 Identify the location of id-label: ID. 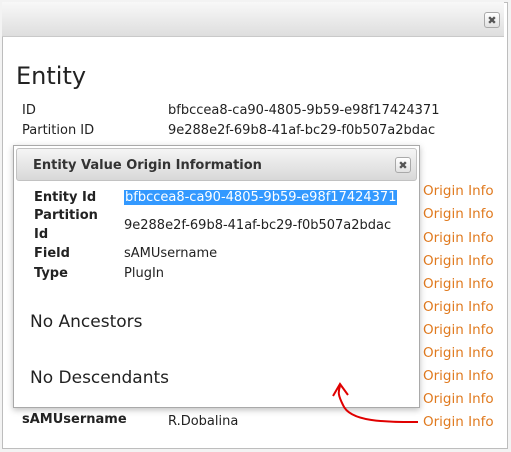
(29, 110).